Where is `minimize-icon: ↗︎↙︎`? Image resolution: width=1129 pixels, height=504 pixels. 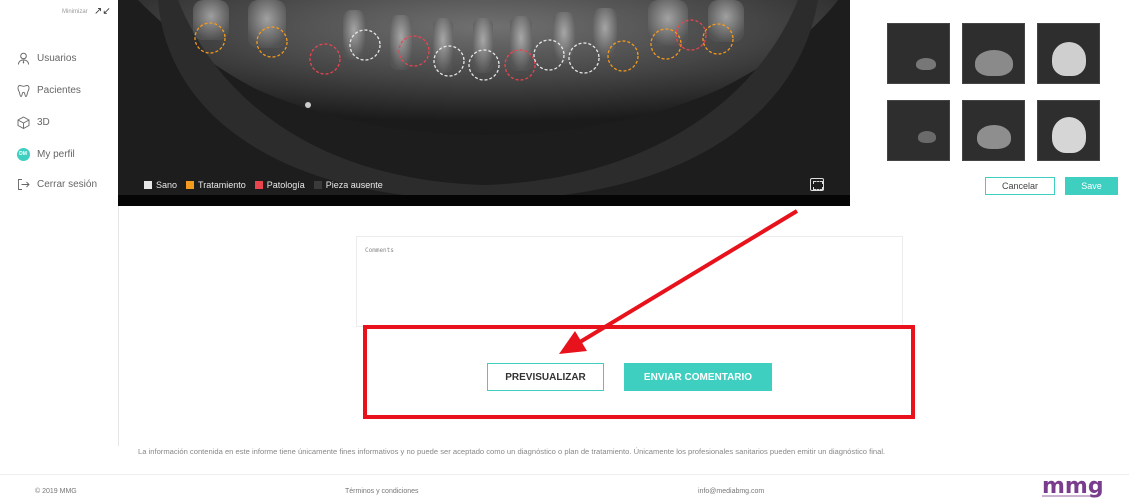
minimize-icon: ↗︎↙︎ is located at coordinates (102, 11).